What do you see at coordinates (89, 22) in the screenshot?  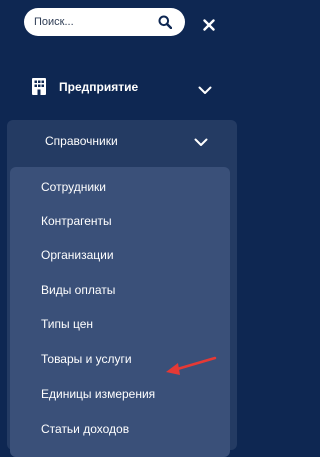 I see `search-input` at bounding box center [89, 22].